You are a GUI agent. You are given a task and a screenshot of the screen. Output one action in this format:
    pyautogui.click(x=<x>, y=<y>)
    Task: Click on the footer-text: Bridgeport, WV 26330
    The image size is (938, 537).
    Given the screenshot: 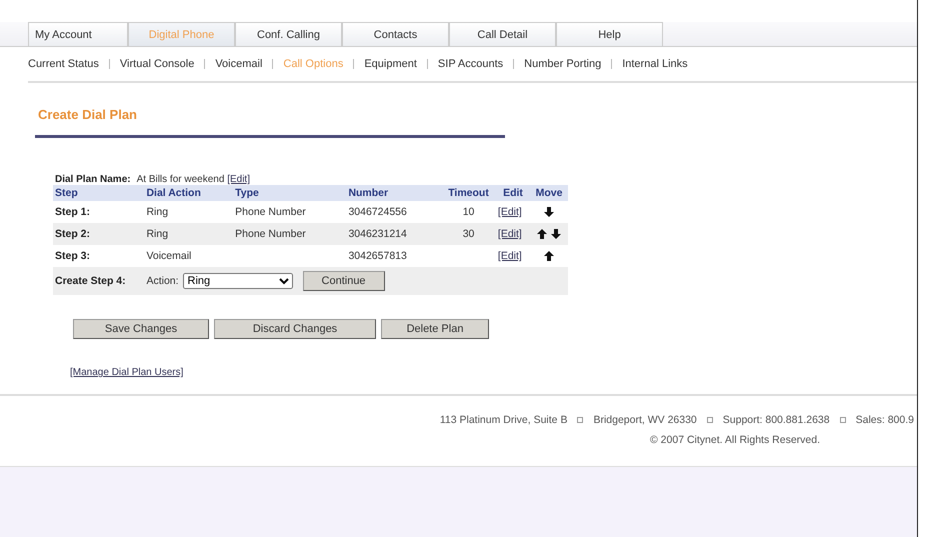 What is the action you would take?
    pyautogui.click(x=645, y=420)
    